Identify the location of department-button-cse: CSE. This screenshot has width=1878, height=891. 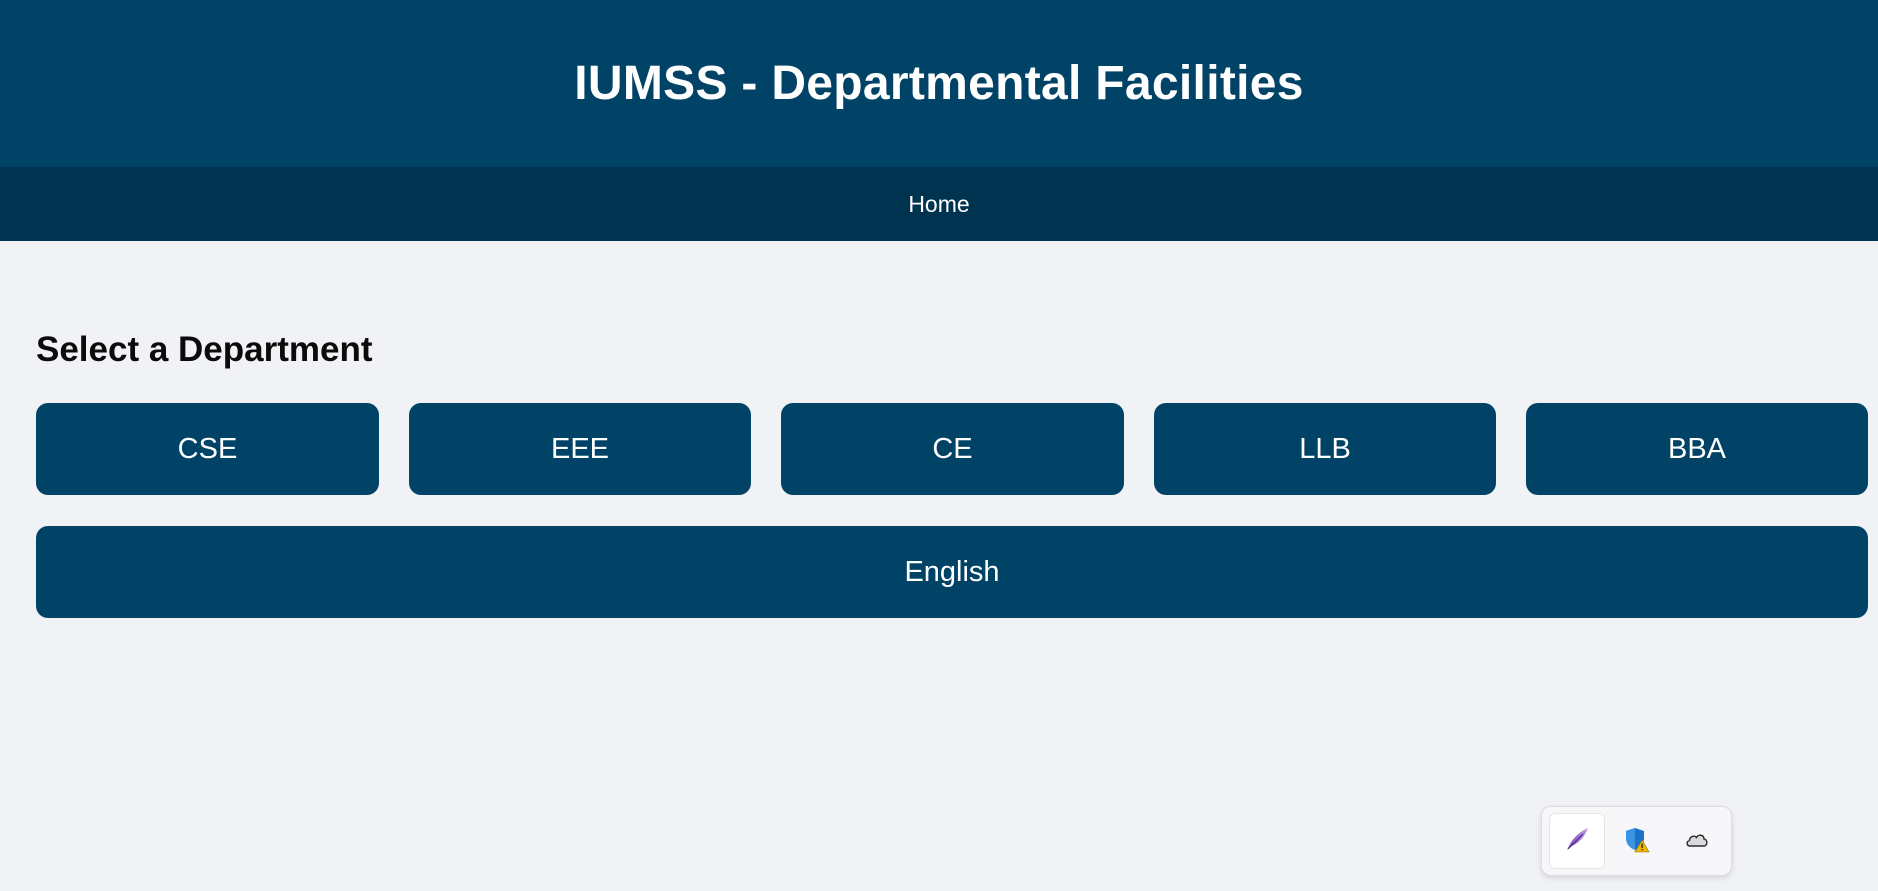
(207, 449).